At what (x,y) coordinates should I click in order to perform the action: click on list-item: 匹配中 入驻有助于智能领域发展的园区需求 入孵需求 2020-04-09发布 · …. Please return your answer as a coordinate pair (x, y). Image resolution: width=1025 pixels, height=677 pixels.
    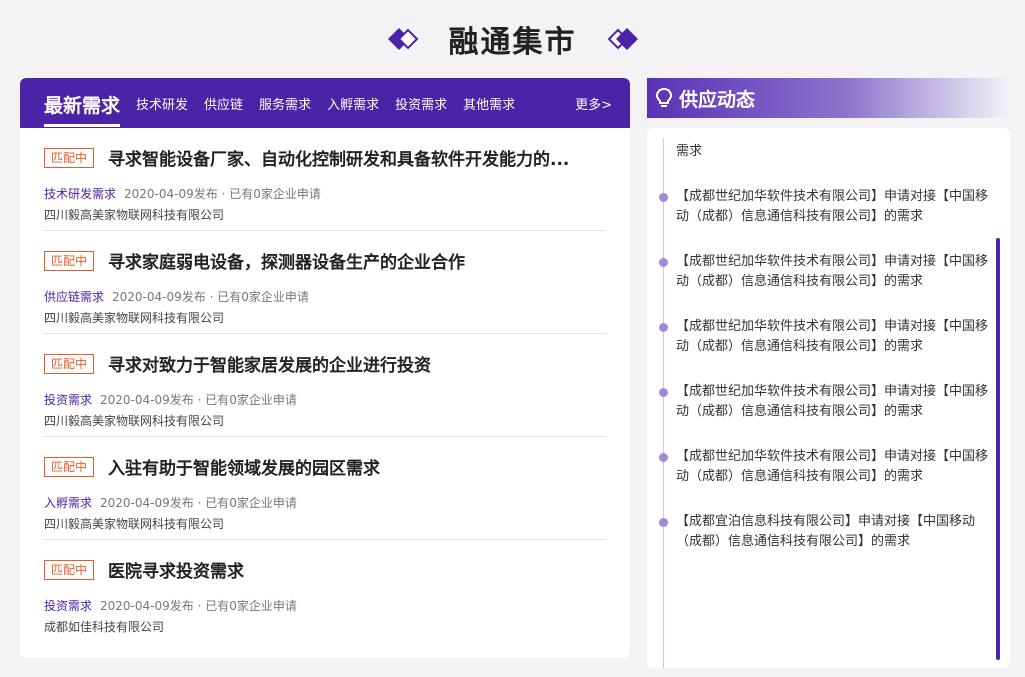
    Looking at the image, I should click on (325, 488).